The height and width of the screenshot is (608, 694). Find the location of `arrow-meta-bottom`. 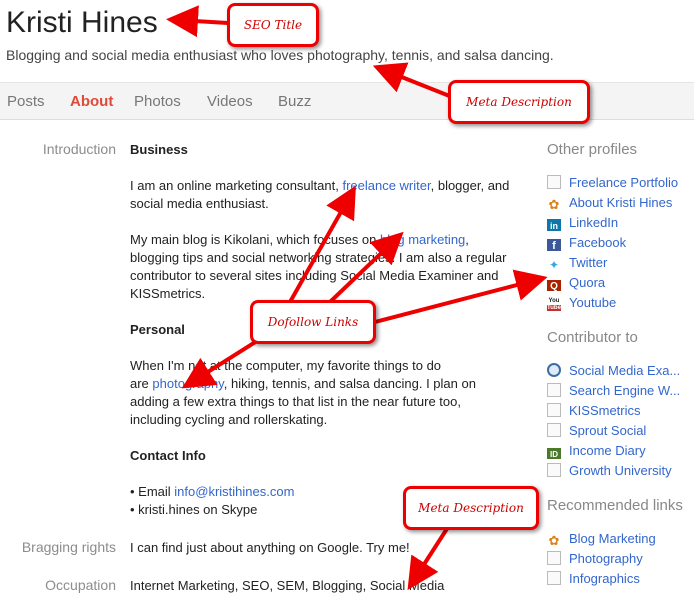

arrow-meta-bottom is located at coordinates (429, 556).